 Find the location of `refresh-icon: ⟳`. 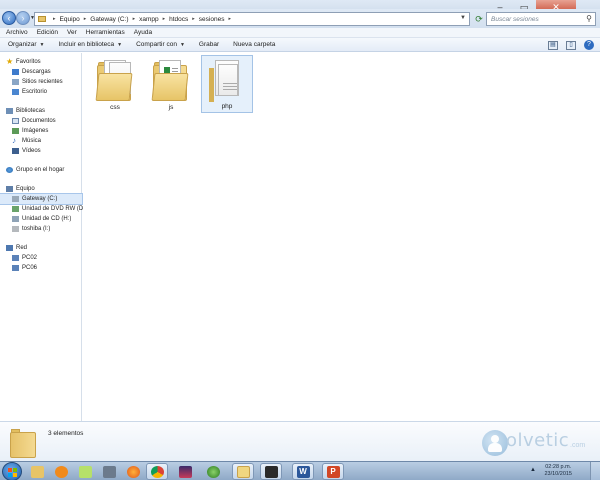

refresh-icon: ⟳ is located at coordinates (479, 19).